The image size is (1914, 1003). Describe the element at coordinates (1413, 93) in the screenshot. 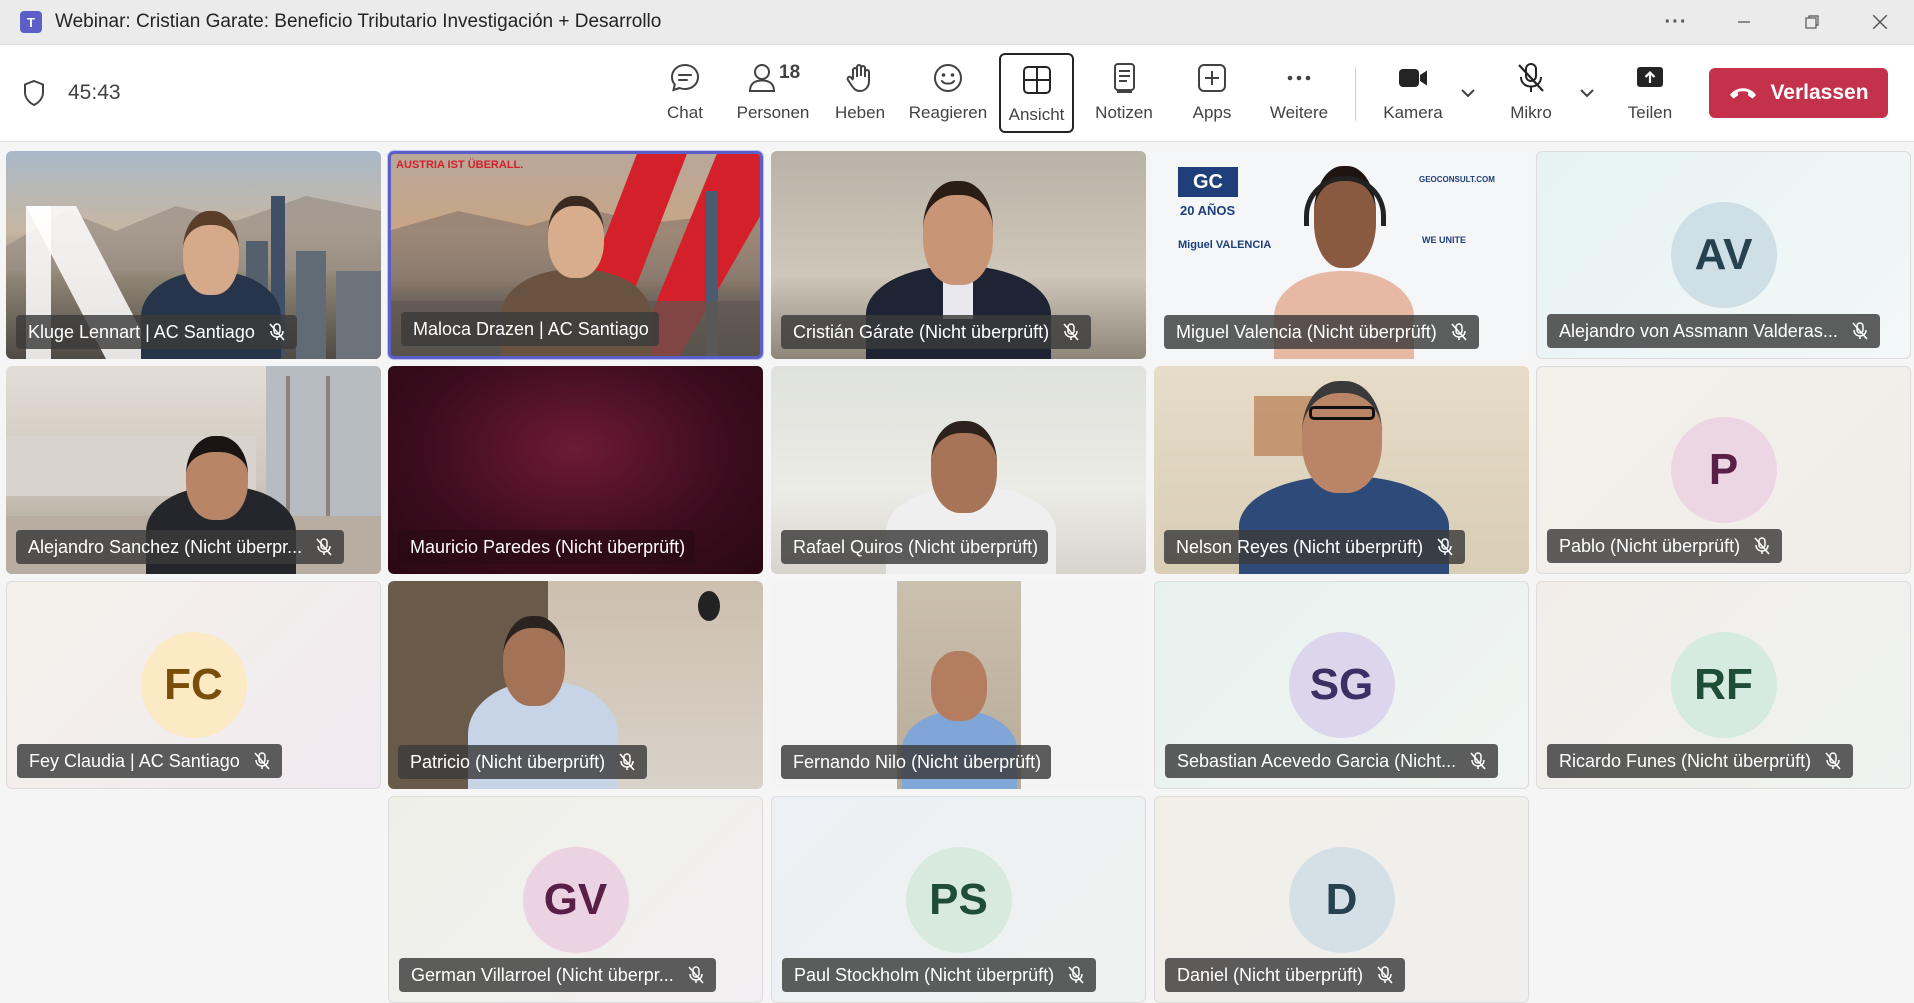

I see `camera-button: Kamera` at that location.